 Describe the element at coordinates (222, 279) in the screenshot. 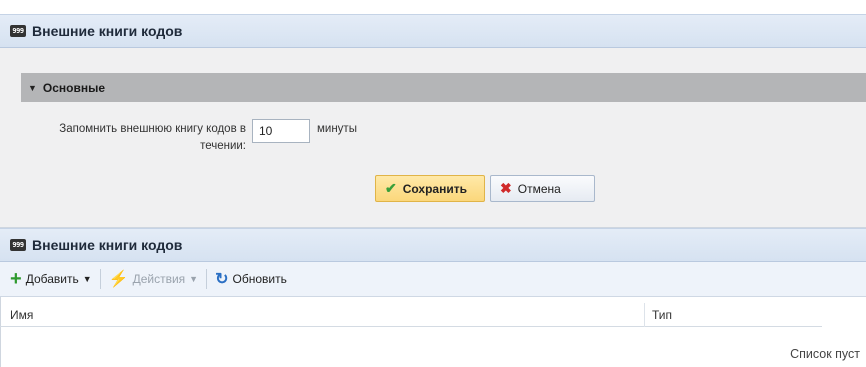

I see `refresh-icon: ↻` at that location.